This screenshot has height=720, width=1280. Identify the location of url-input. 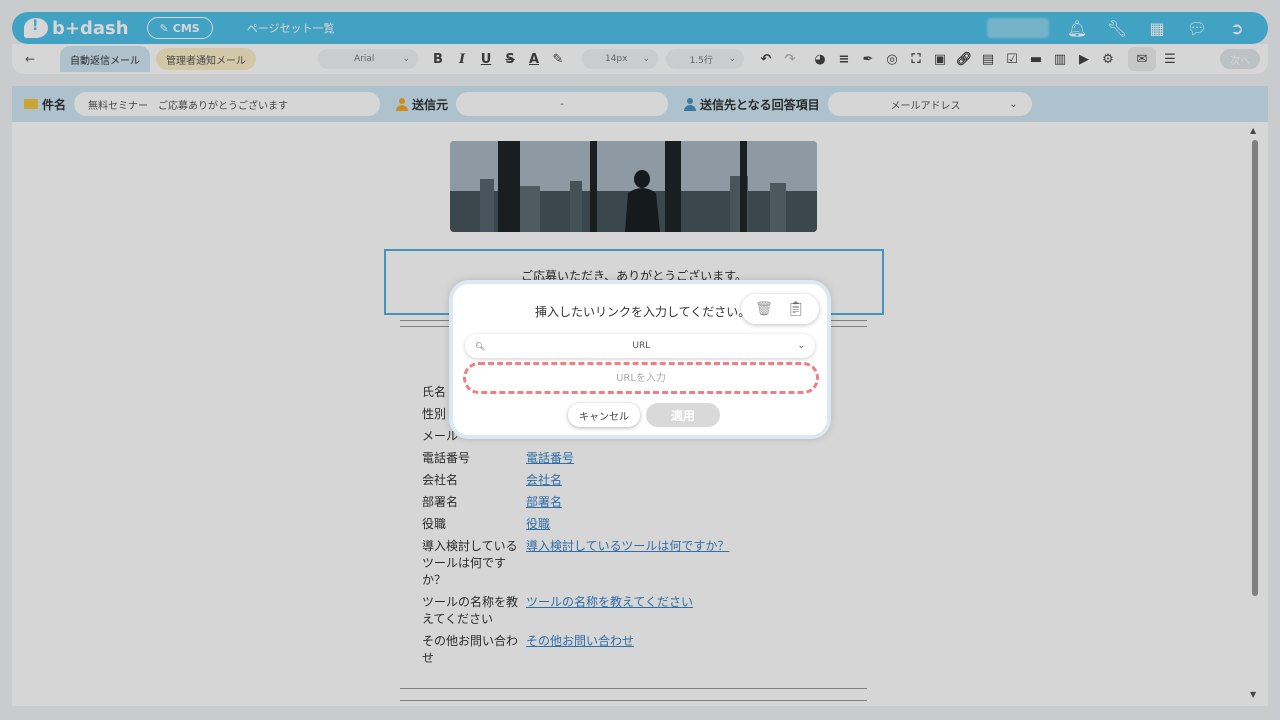
(641, 378).